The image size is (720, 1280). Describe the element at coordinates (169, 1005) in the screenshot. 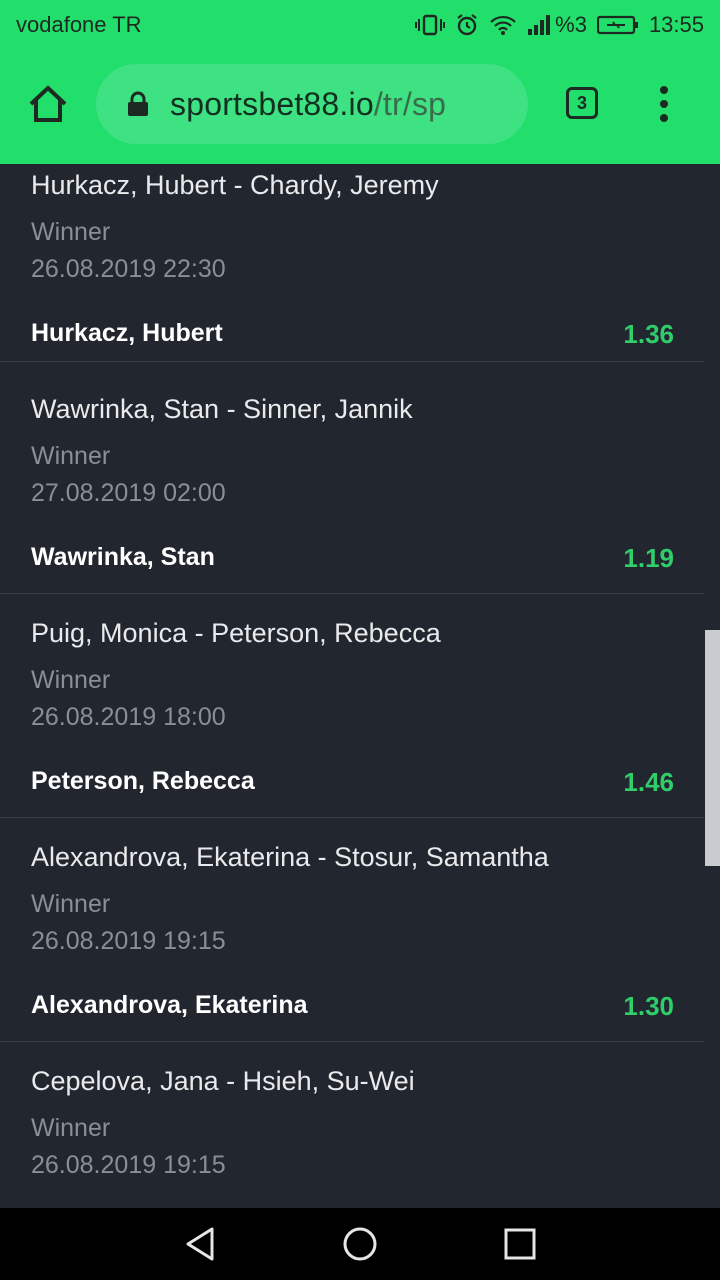

I see `event-pick: Alexandrova, Ekaterina` at that location.